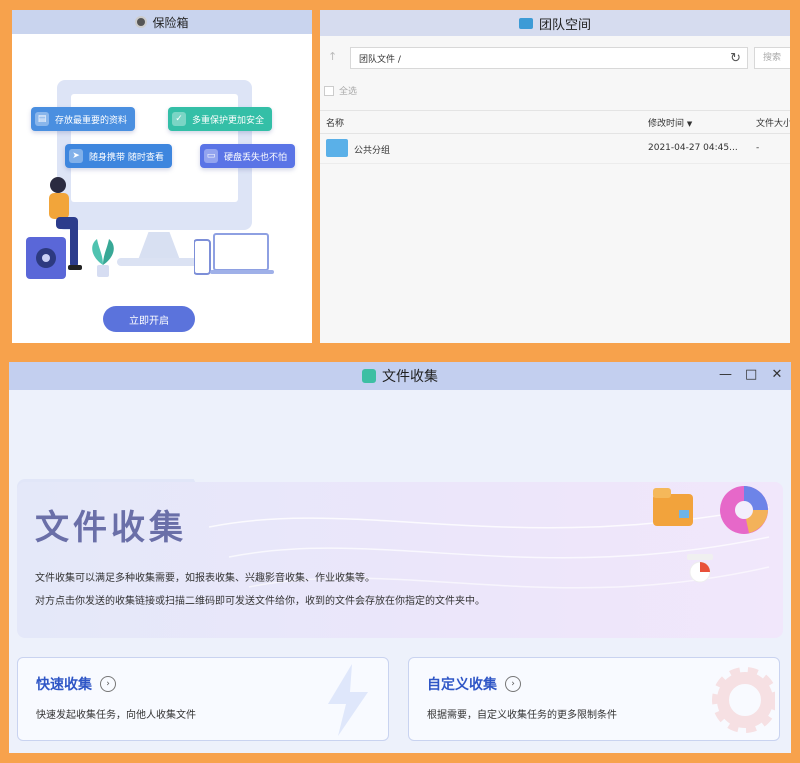 The width and height of the screenshot is (800, 763). Describe the element at coordinates (758, 148) in the screenshot. I see `row-size: -` at that location.